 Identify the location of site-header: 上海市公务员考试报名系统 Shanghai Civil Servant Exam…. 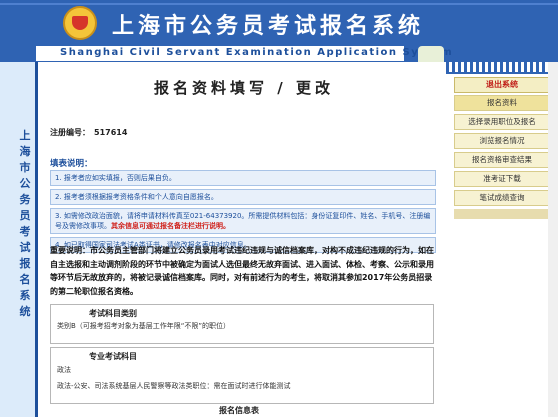
(279, 31).